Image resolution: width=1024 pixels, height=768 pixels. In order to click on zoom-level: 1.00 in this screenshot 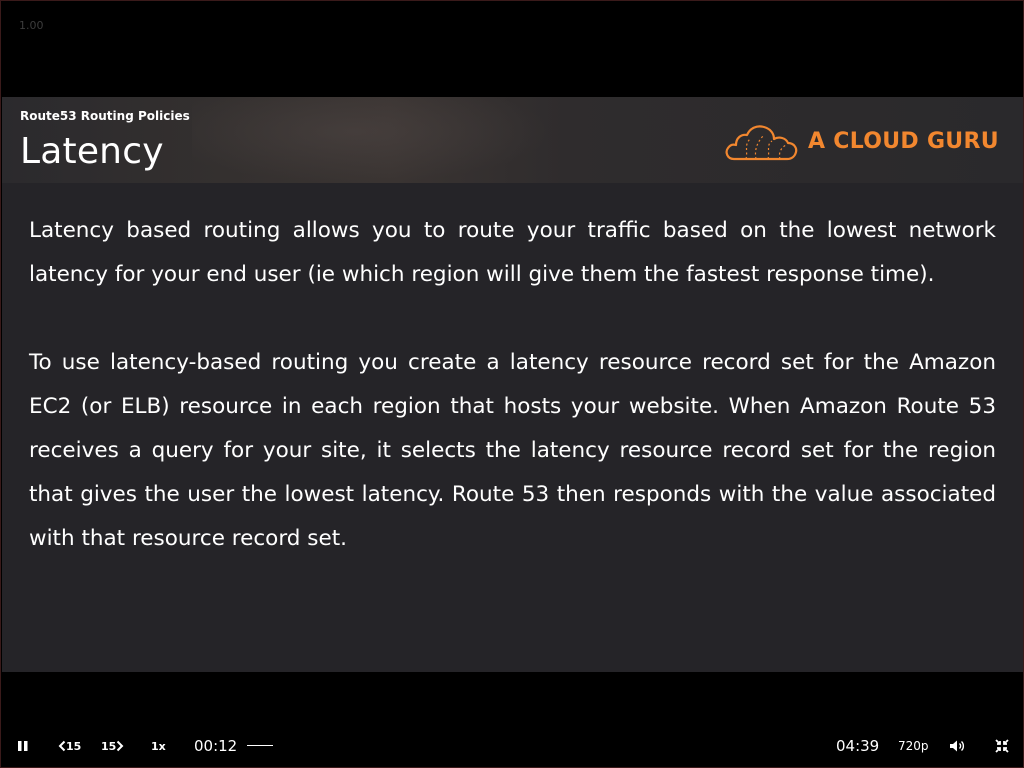, I will do `click(31, 25)`.